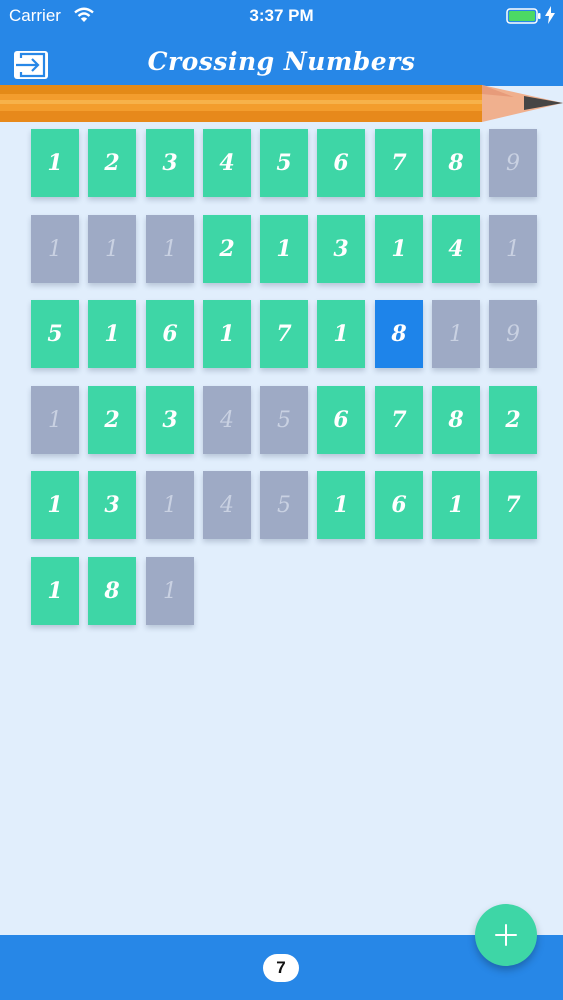 The height and width of the screenshot is (1000, 563). I want to click on add-numbers-button, so click(506, 935).